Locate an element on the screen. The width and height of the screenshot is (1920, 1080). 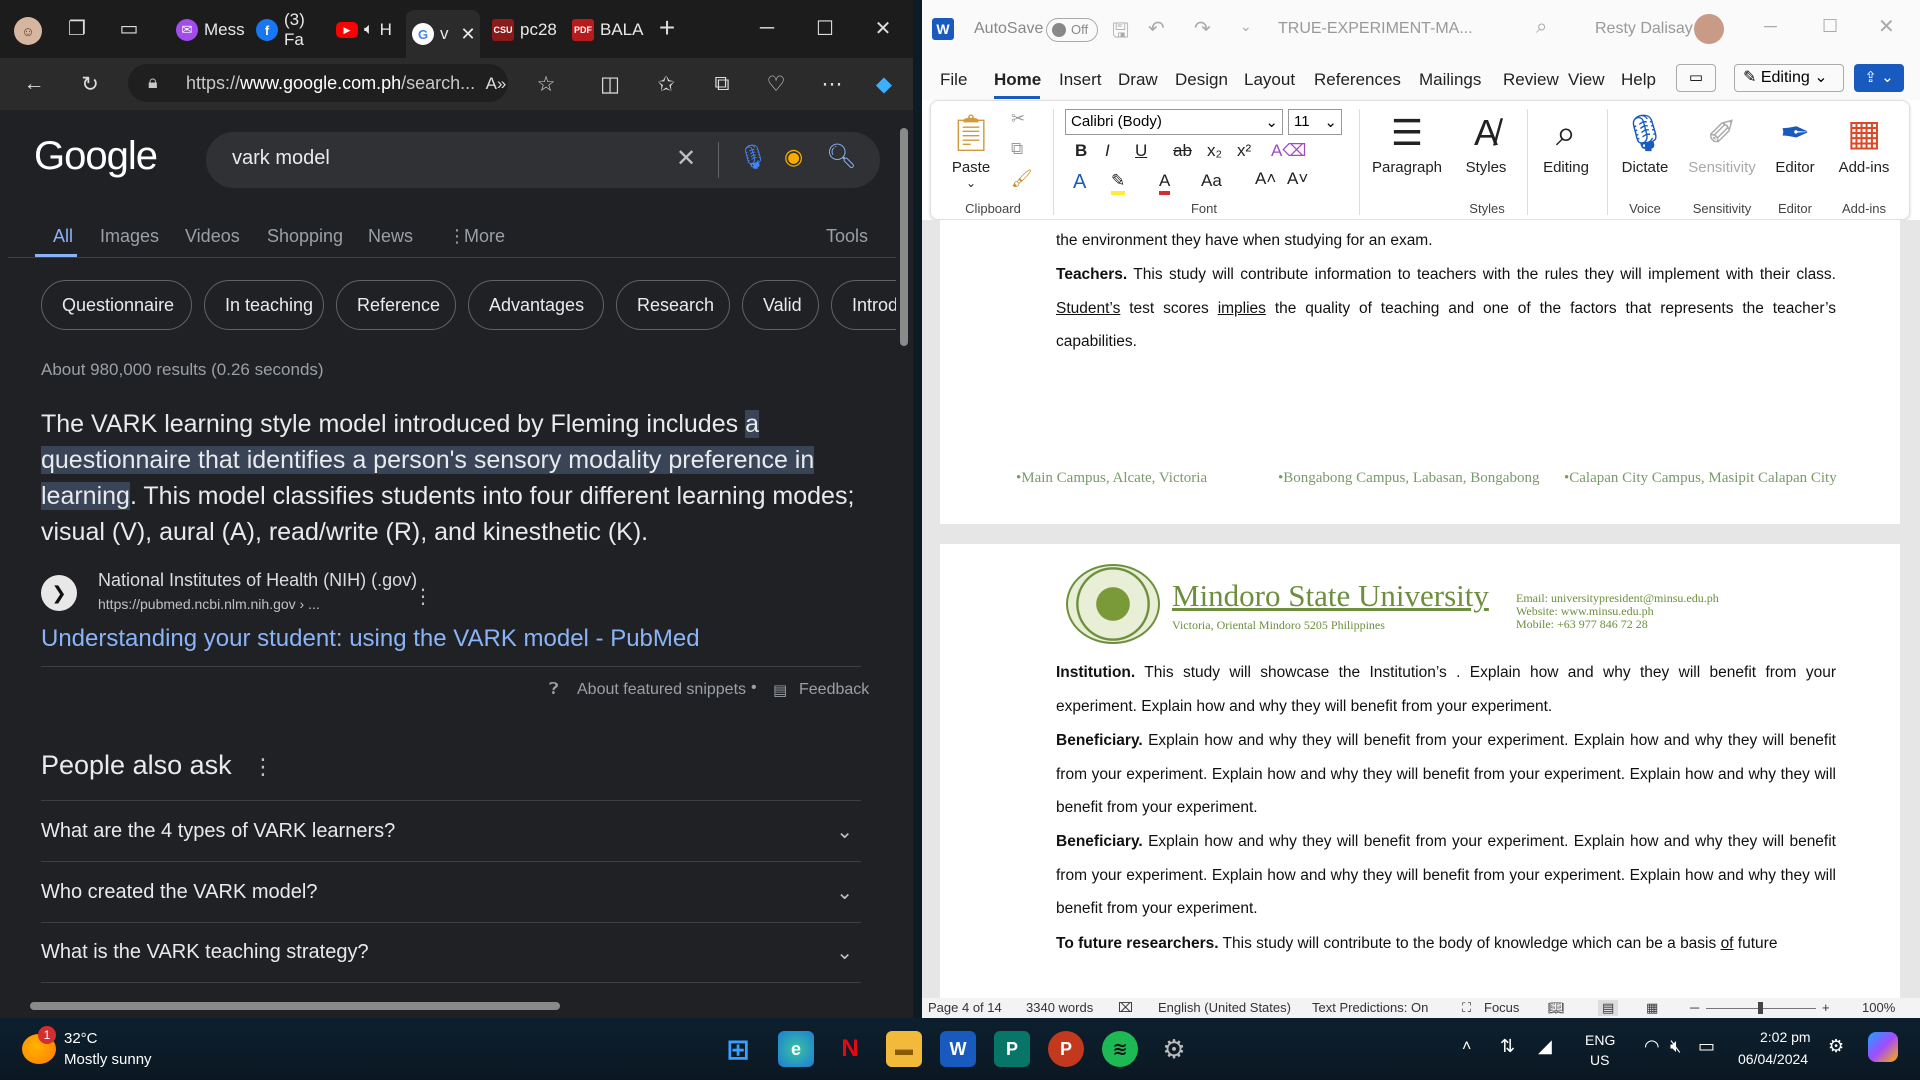
tab-design: Design is located at coordinates (1201, 80).